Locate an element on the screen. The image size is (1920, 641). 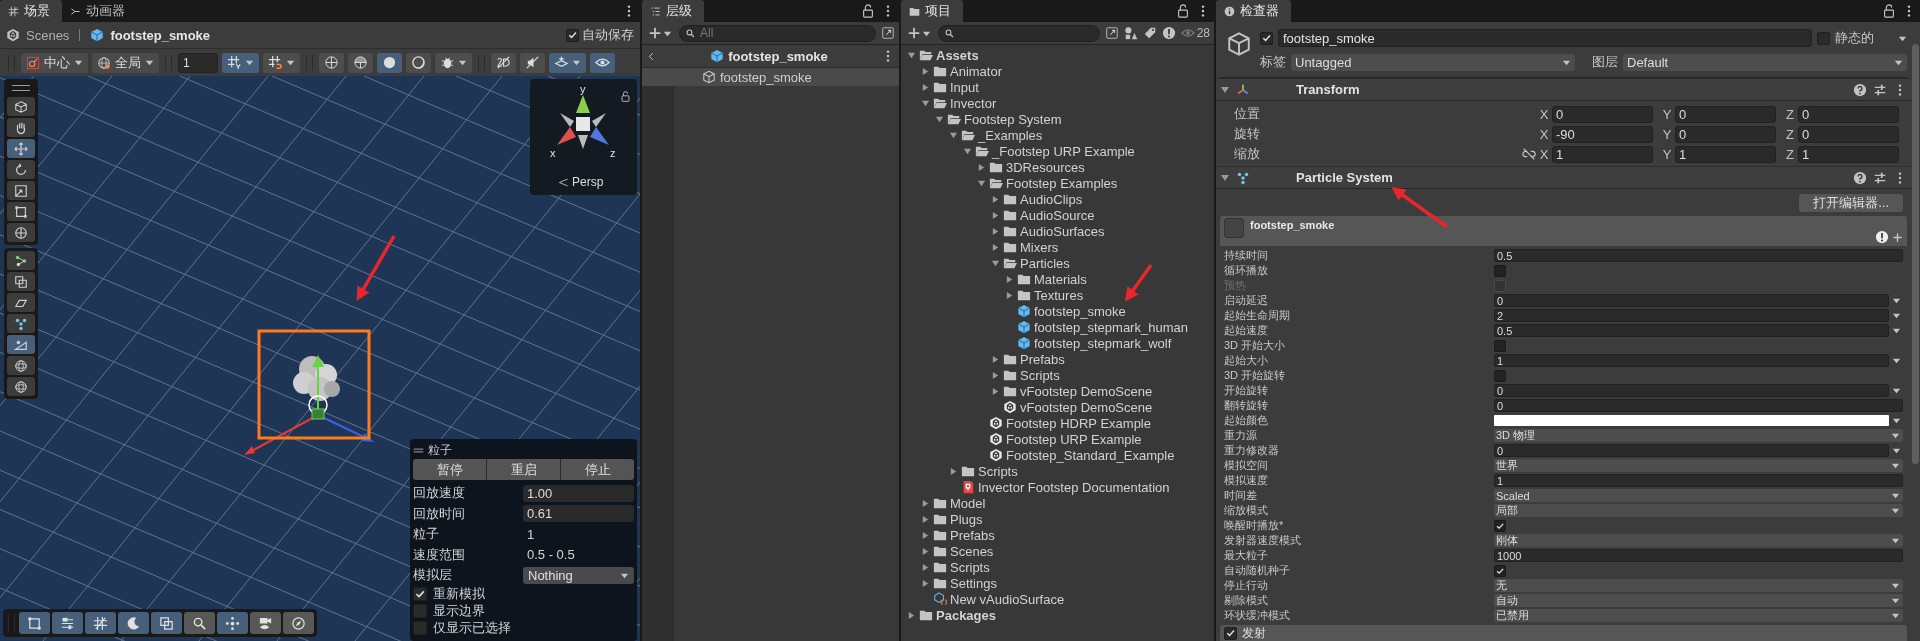
warning-icon is located at coordinates (1882, 237).